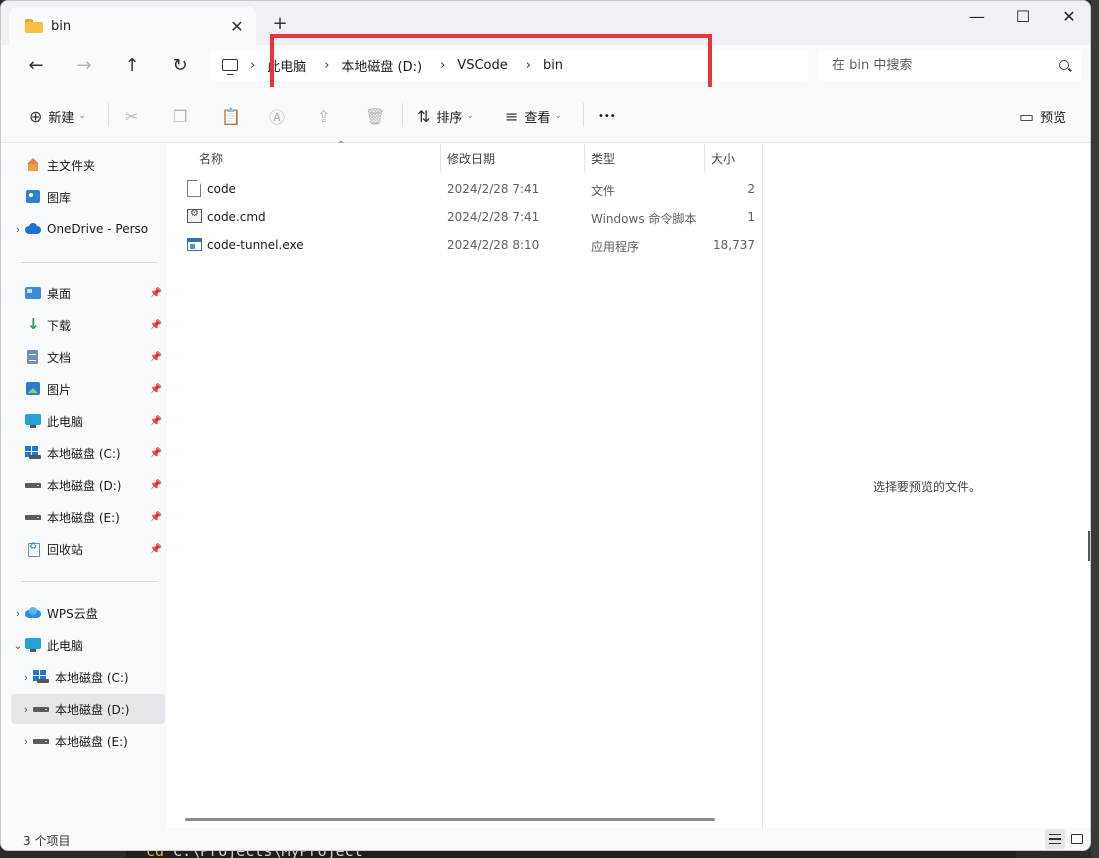  I want to click on sidebar-item-wps-cloud: › WPS云盘, so click(88, 613).